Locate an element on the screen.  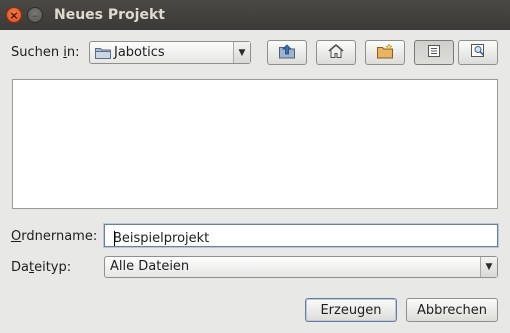
home-button is located at coordinates (336, 52).